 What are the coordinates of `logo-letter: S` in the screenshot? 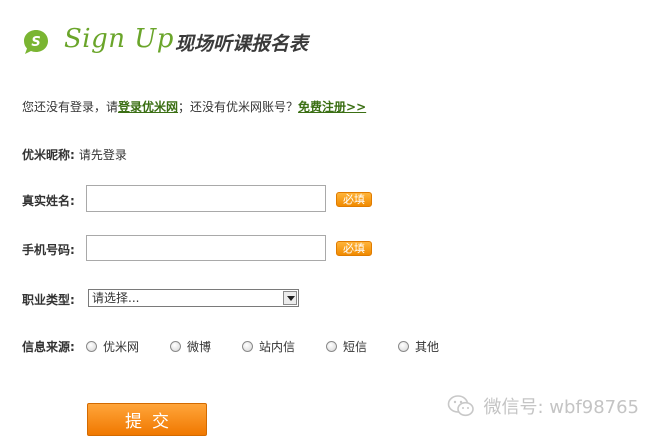 It's located at (35, 42).